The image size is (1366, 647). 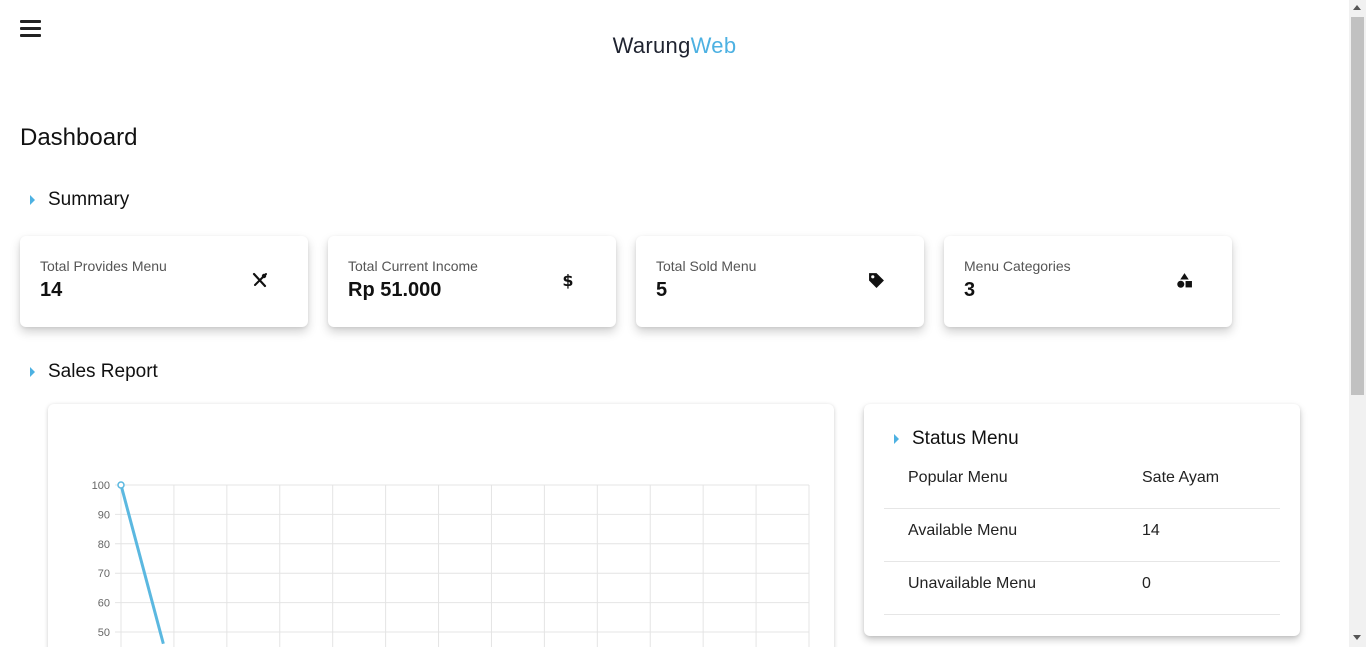 What do you see at coordinates (876, 280) in the screenshot?
I see `tag-icon` at bounding box center [876, 280].